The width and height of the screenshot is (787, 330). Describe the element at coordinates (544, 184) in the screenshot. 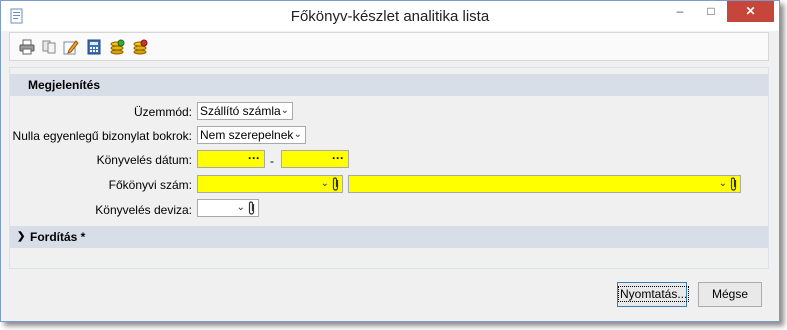

I see `gl-account-name-select: ⌄` at that location.